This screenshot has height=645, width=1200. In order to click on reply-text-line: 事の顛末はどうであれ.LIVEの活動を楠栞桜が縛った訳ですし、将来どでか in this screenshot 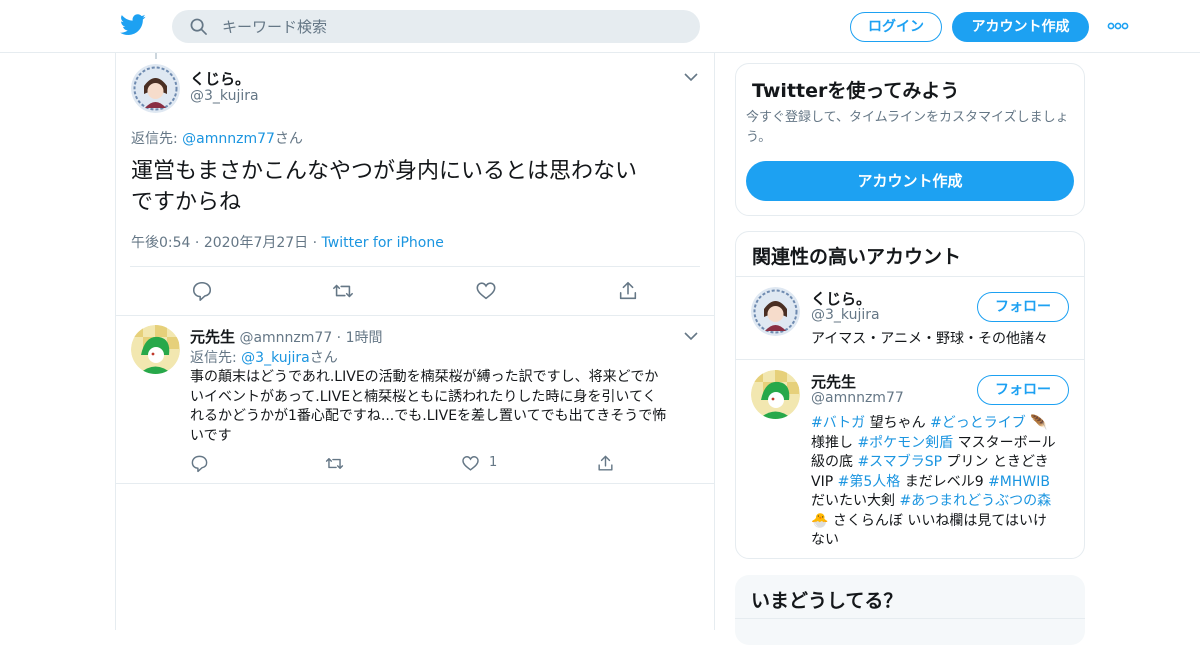, I will do `click(424, 377)`.